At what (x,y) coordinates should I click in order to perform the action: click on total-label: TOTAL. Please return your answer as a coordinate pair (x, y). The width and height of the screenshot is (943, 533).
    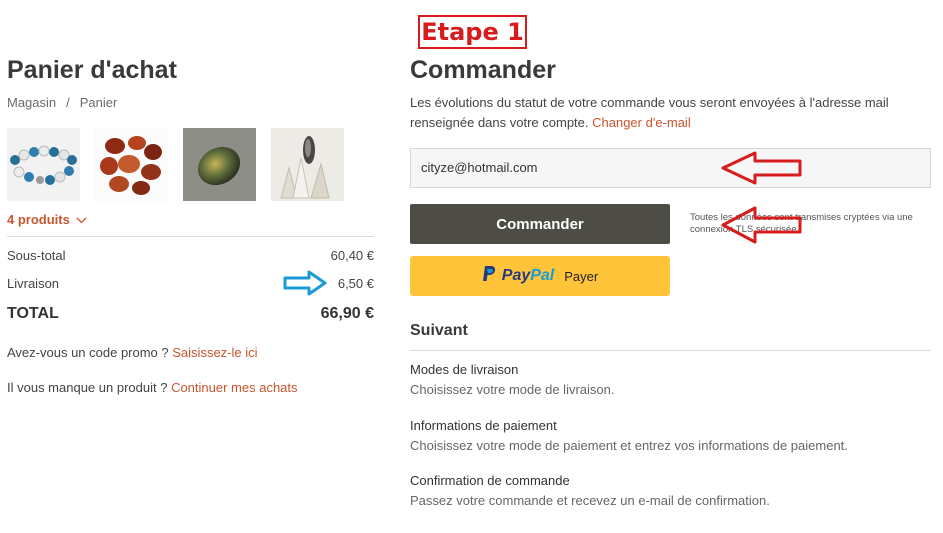
    Looking at the image, I should click on (33, 313).